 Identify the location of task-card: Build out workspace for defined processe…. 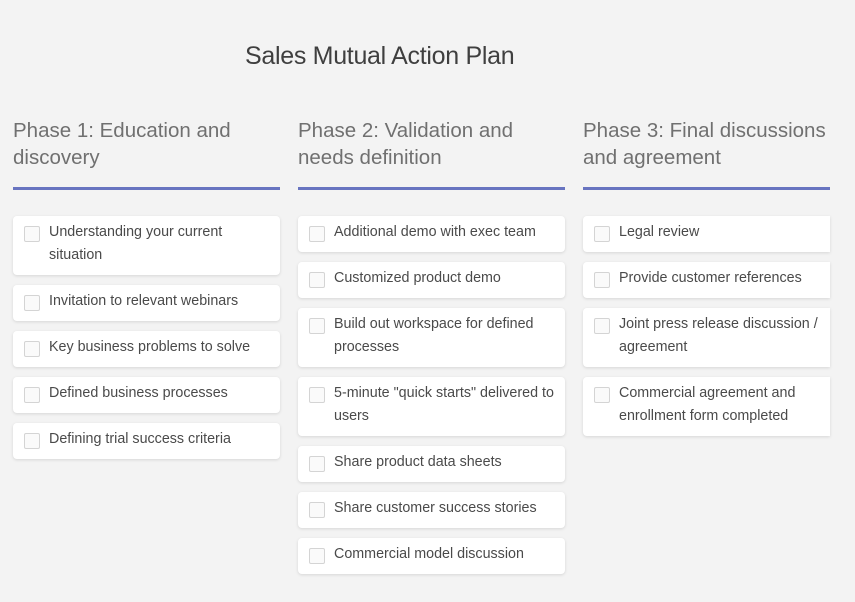
(431, 337).